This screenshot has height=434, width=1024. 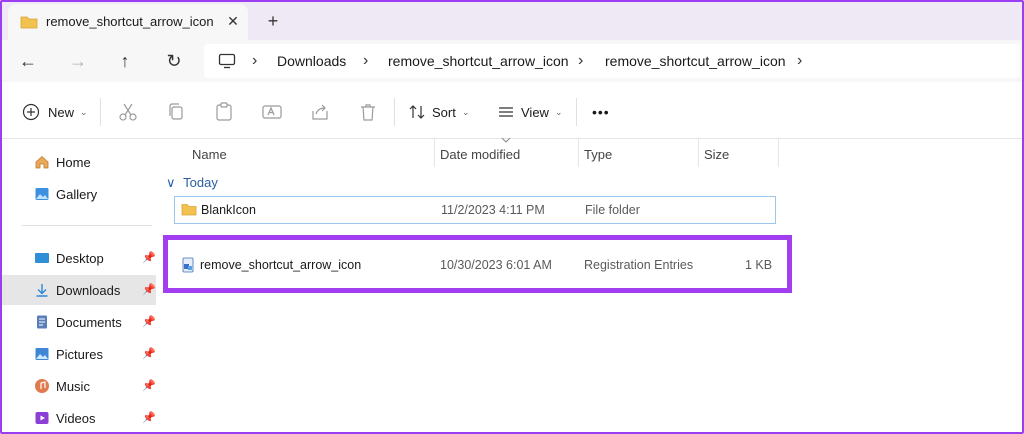 I want to click on sort-label: Sort, so click(x=444, y=112).